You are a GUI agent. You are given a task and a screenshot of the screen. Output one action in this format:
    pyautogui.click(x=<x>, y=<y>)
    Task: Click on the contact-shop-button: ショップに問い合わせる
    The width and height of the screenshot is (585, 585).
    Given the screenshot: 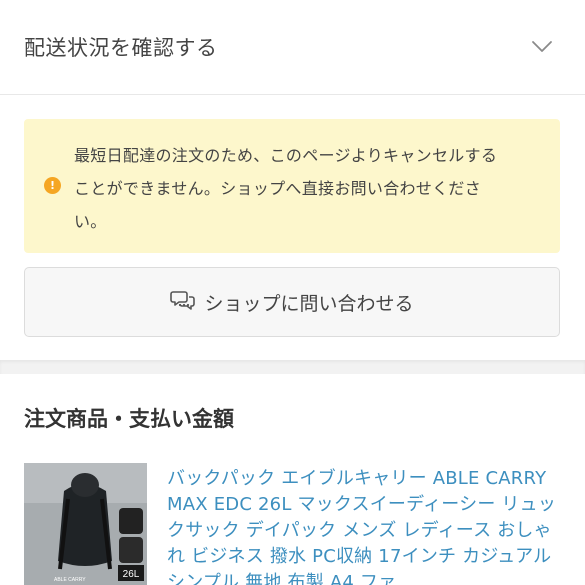 What is the action you would take?
    pyautogui.click(x=292, y=302)
    